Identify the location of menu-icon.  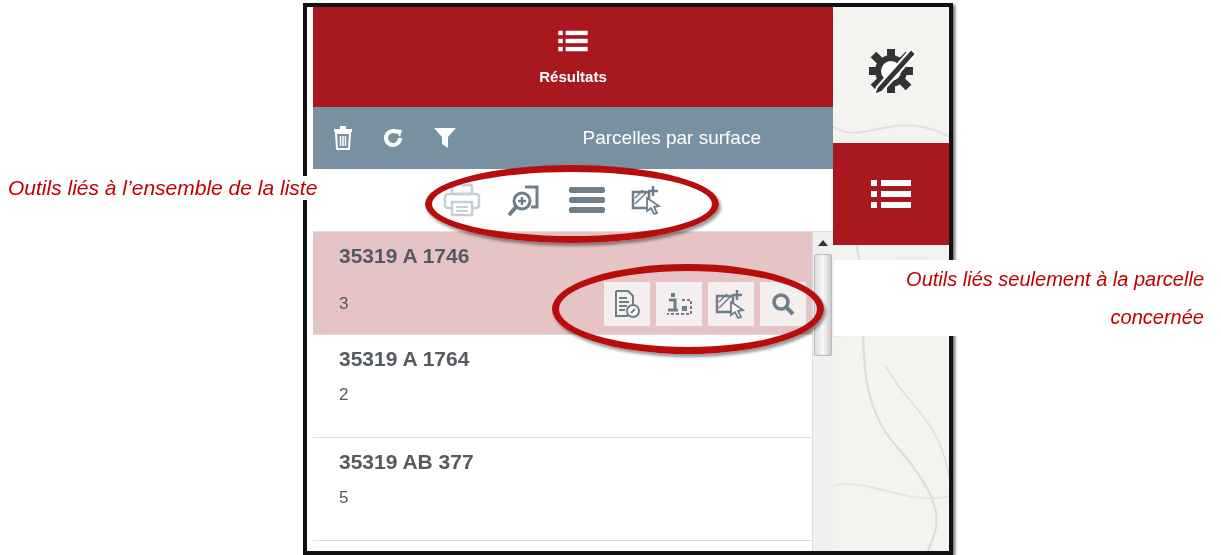
(587, 200).